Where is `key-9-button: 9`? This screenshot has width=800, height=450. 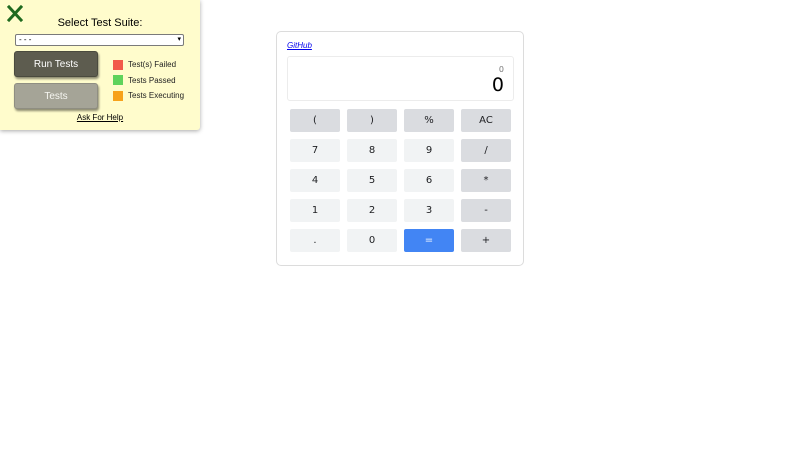
key-9-button: 9 is located at coordinates (429, 150).